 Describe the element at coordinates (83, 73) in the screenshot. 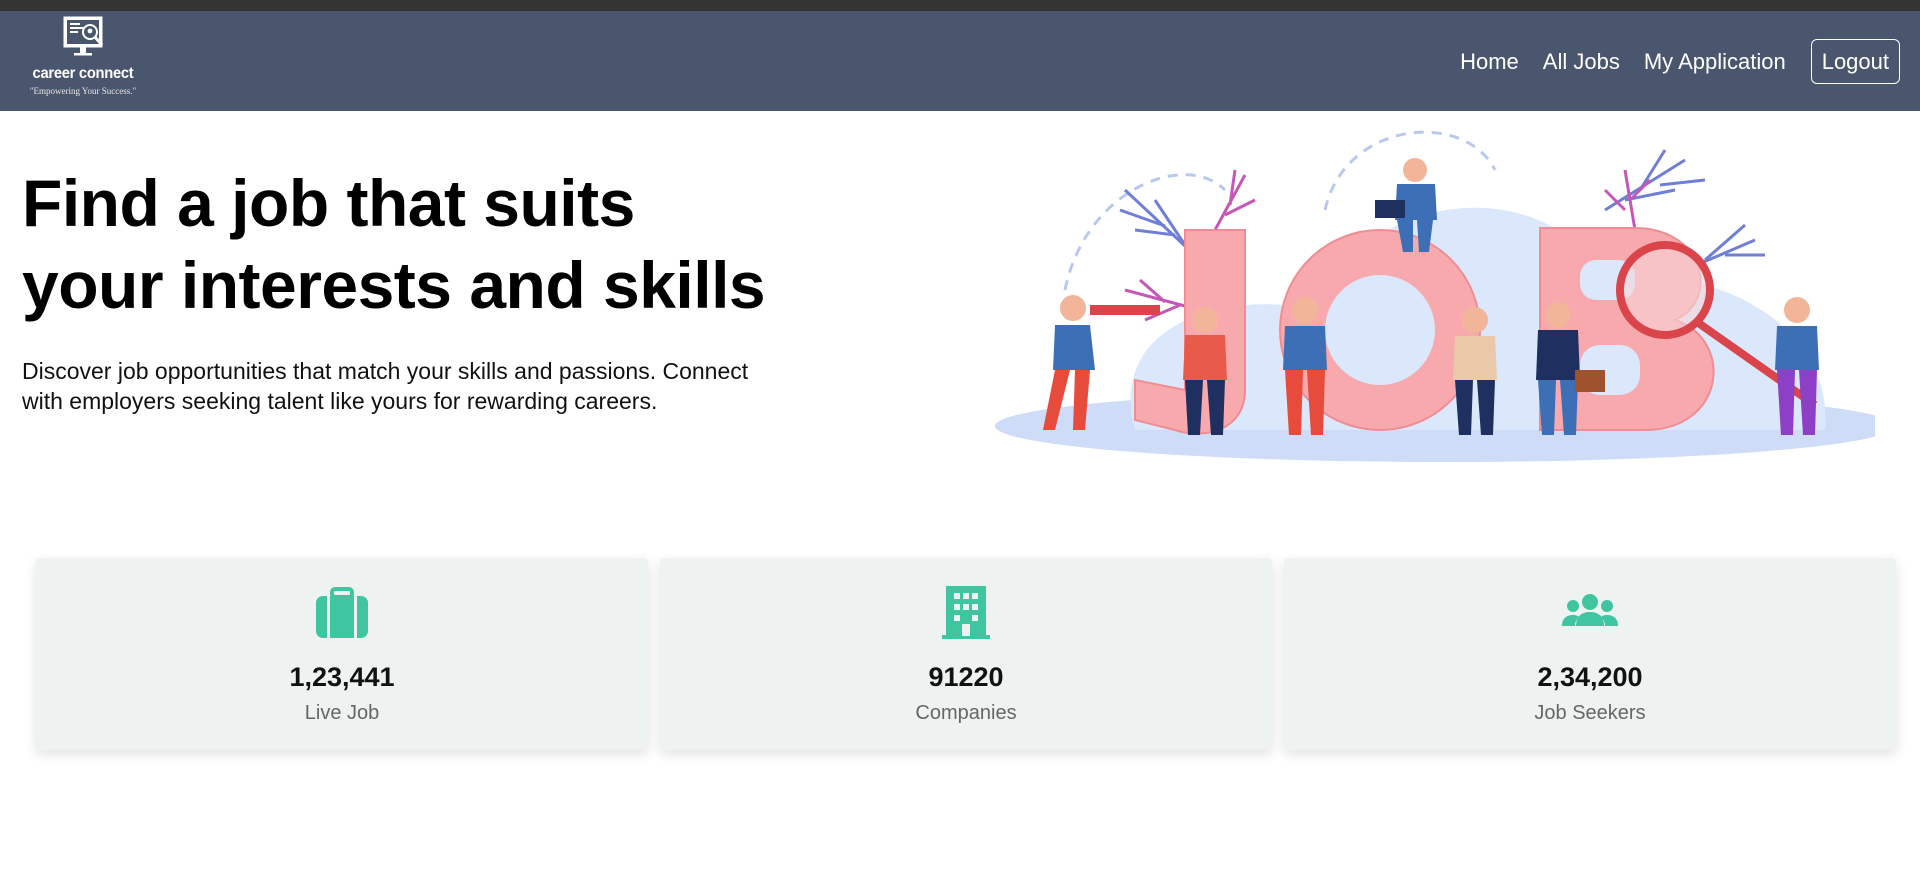

I see `brand-name: career connect` at that location.